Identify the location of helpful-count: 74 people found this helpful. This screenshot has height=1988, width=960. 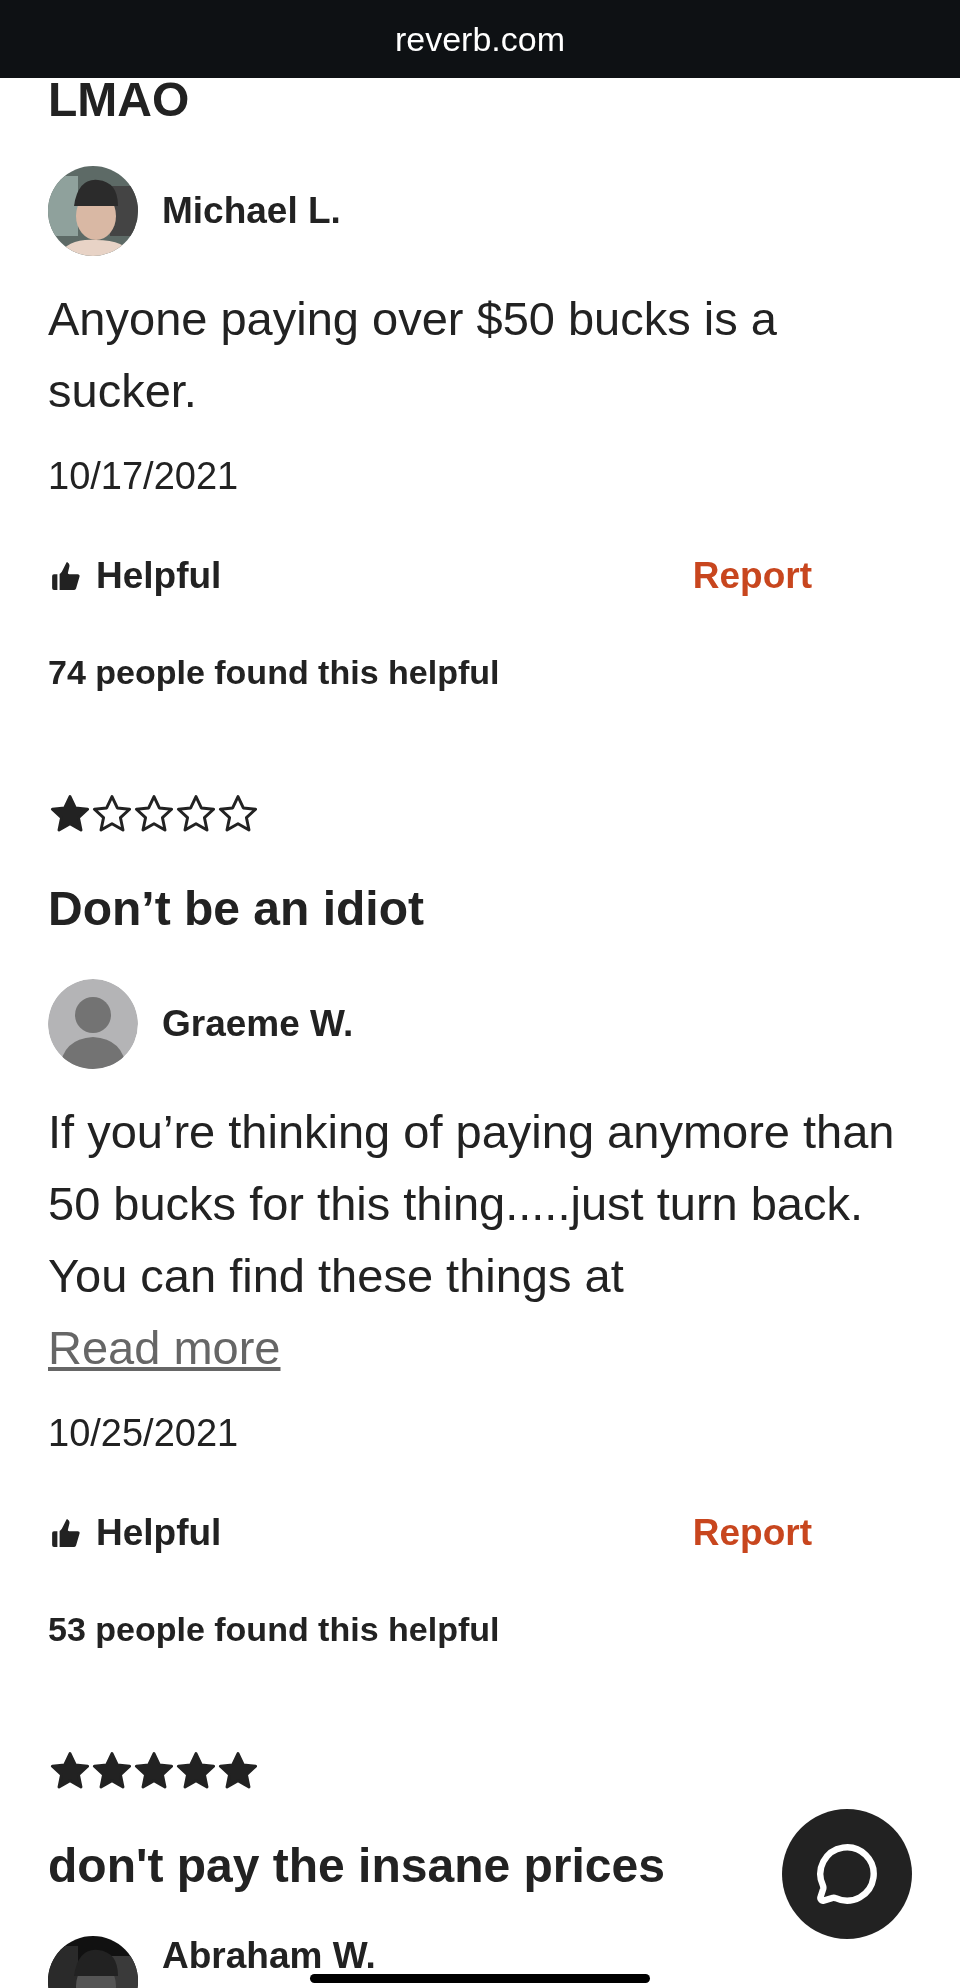
(274, 672).